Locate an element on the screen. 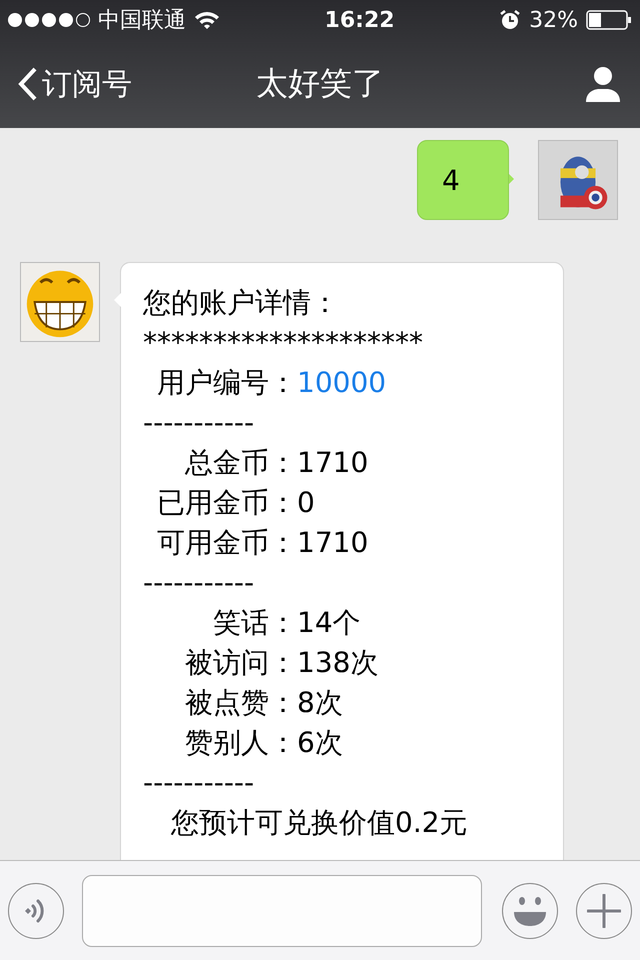 This screenshot has width=640, height=960. clock-time: 16:22 is located at coordinates (360, 20).